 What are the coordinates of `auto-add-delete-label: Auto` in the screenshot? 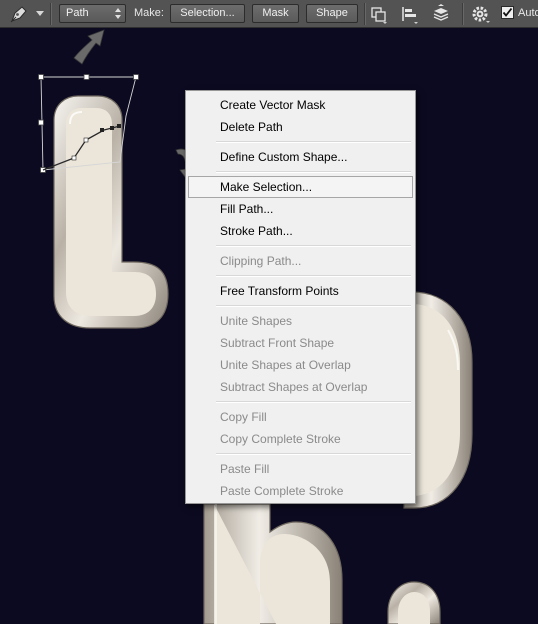 It's located at (528, 13).